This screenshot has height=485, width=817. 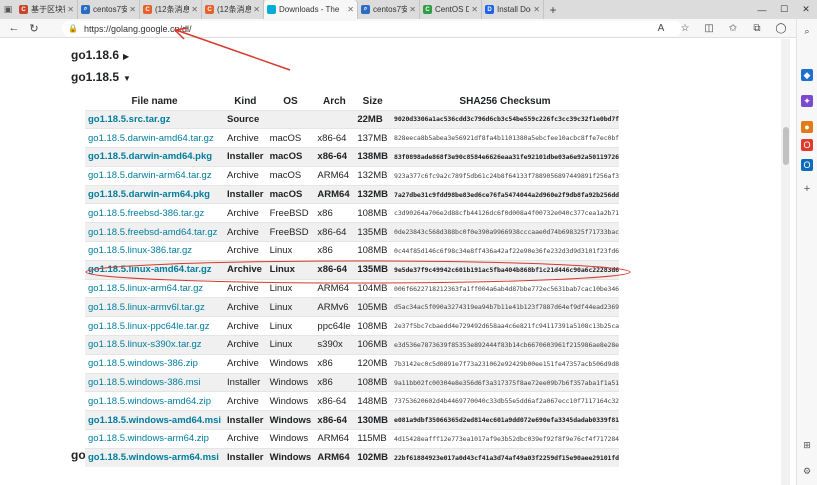 I want to click on version-toggle-top: go1.18.6 ▶, so click(x=100, y=55).